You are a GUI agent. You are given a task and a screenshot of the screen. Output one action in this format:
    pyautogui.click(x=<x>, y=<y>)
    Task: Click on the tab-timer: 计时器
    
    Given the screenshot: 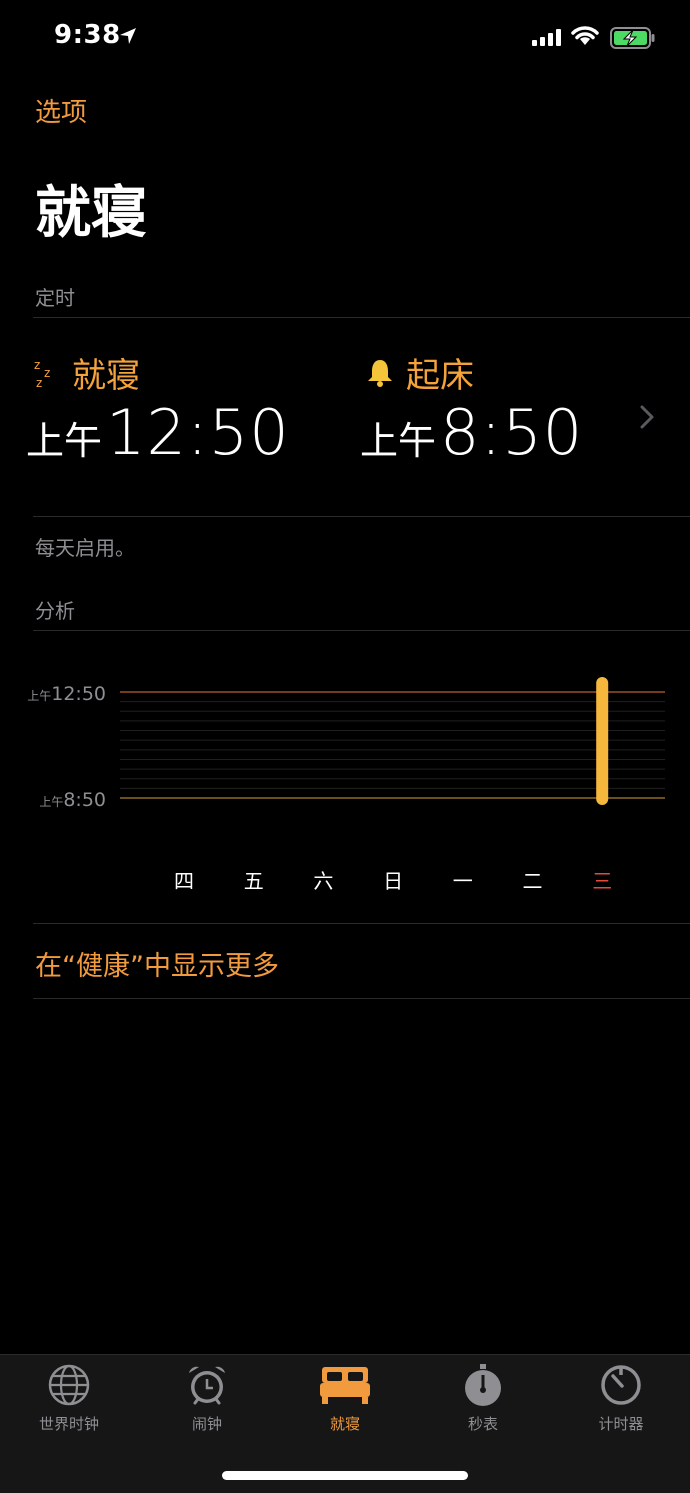 What is the action you would take?
    pyautogui.click(x=621, y=1403)
    